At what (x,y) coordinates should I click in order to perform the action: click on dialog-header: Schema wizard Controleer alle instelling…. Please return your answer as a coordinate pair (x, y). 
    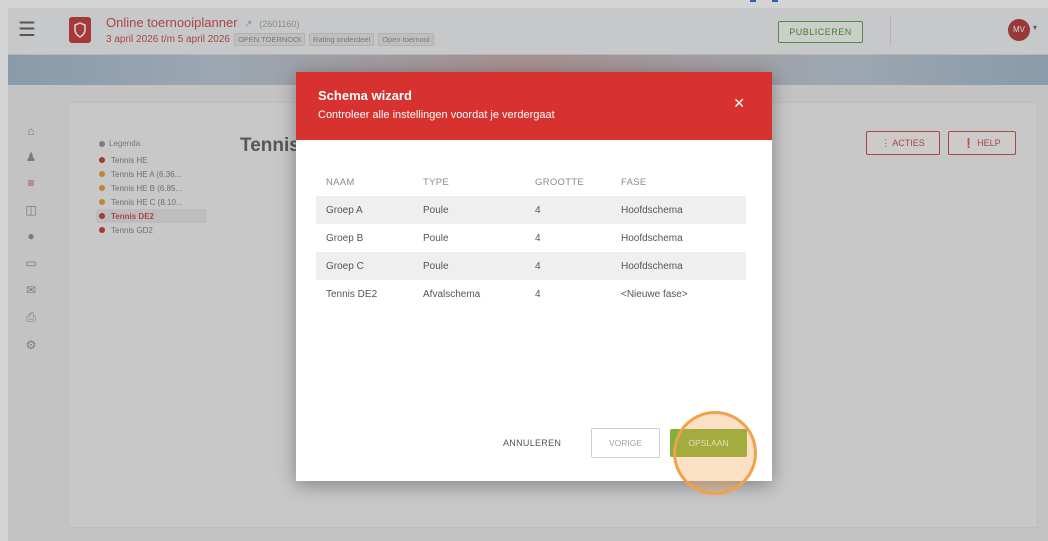
    Looking at the image, I should click on (534, 106).